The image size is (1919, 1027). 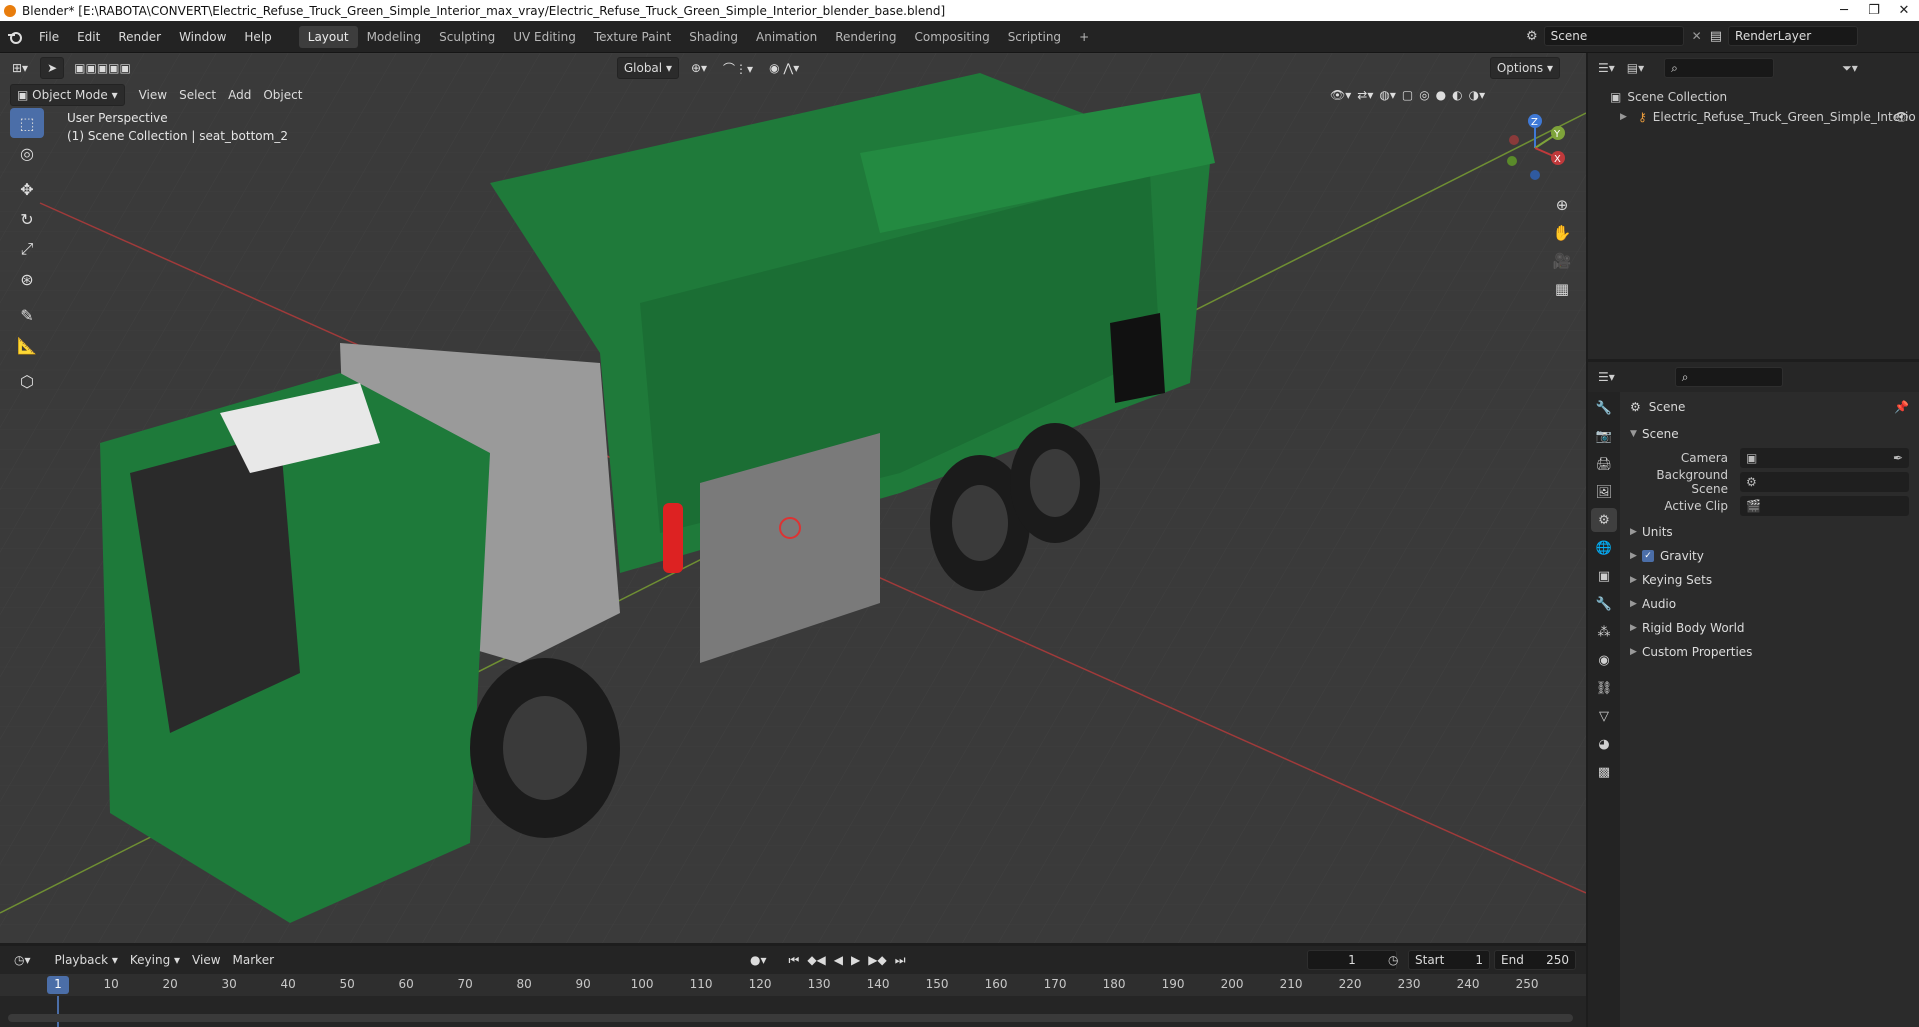 What do you see at coordinates (52, 68) in the screenshot?
I see `select-tool-icon: ➤` at bounding box center [52, 68].